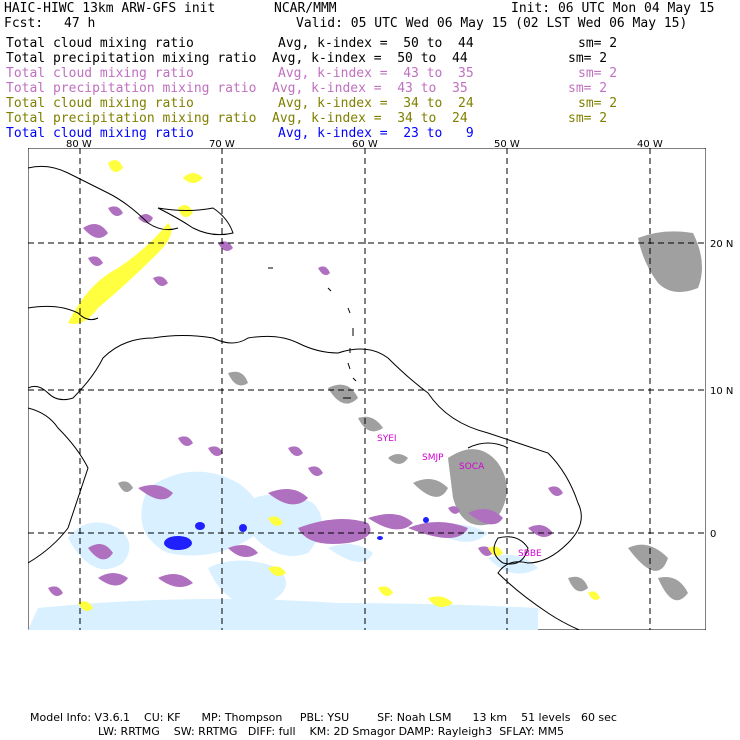 The image size is (740, 740). Describe the element at coordinates (530, 554) in the screenshot. I see `station-label: SBBE` at that location.